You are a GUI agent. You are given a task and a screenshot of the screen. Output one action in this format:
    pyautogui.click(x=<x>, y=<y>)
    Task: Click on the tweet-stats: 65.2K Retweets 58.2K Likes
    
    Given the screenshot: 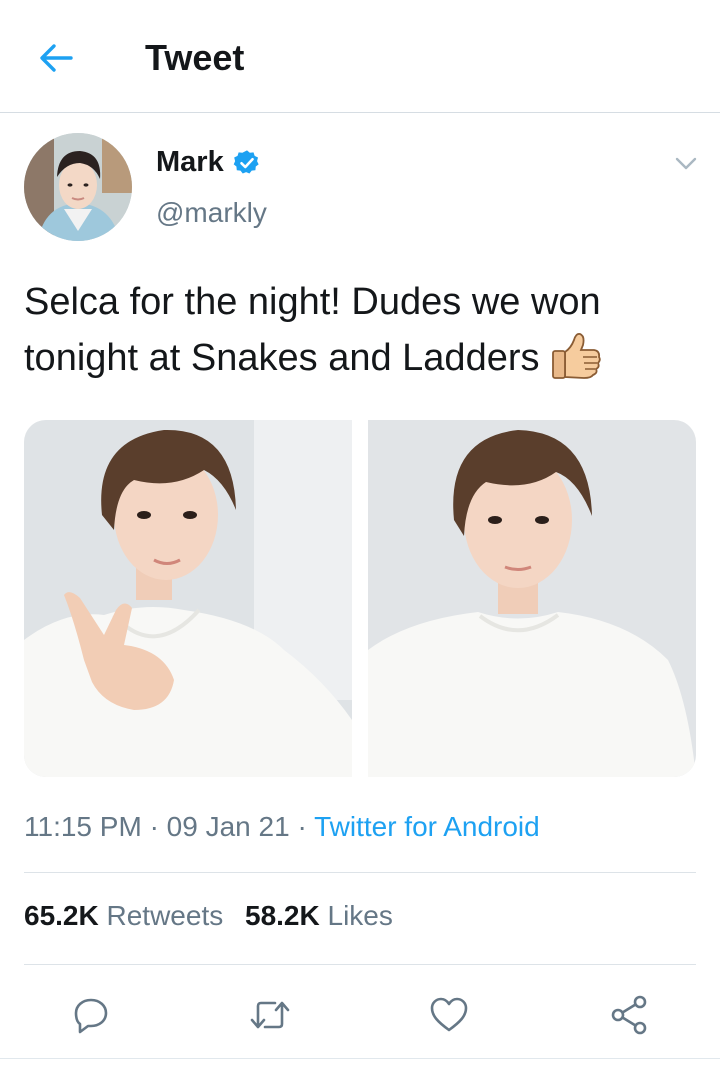 What is the action you would take?
    pyautogui.click(x=208, y=916)
    